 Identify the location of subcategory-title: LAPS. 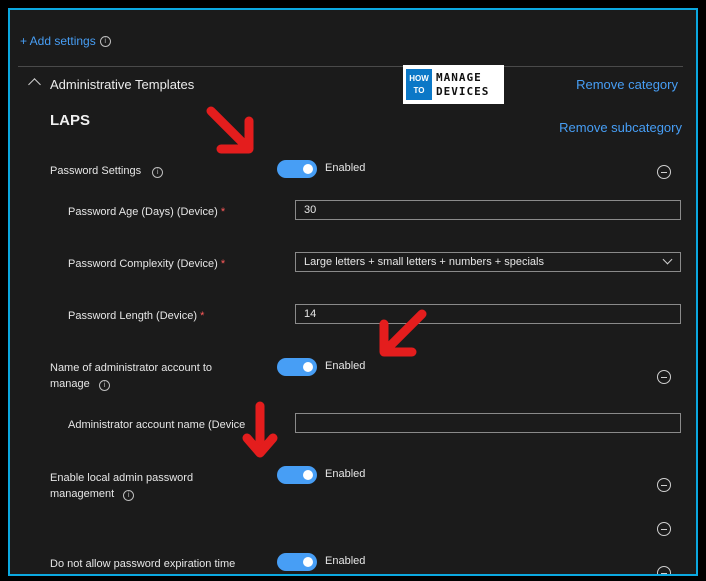
(70, 120).